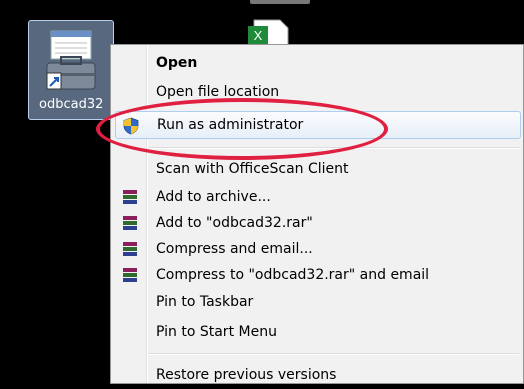  I want to click on desktop-icon-label: odbcad32, so click(71, 104).